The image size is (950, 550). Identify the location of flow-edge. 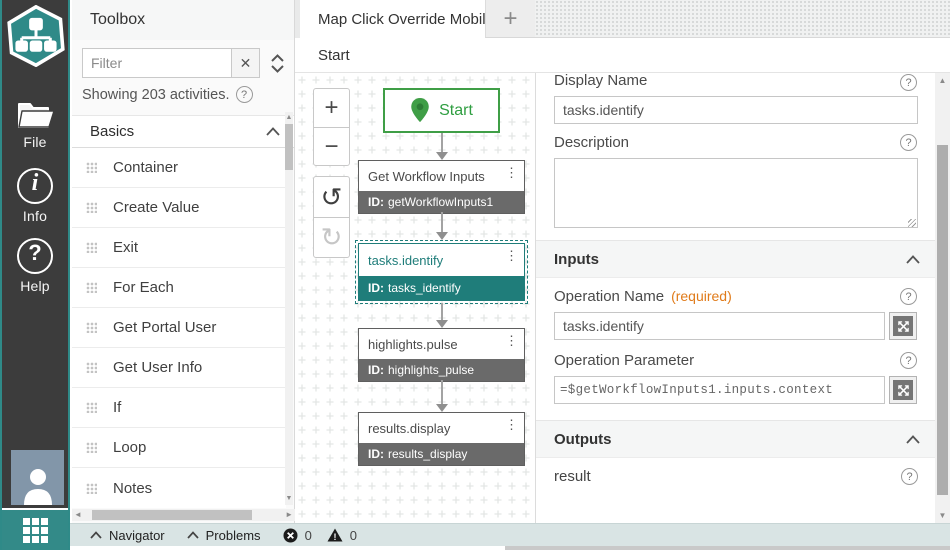
(442, 142).